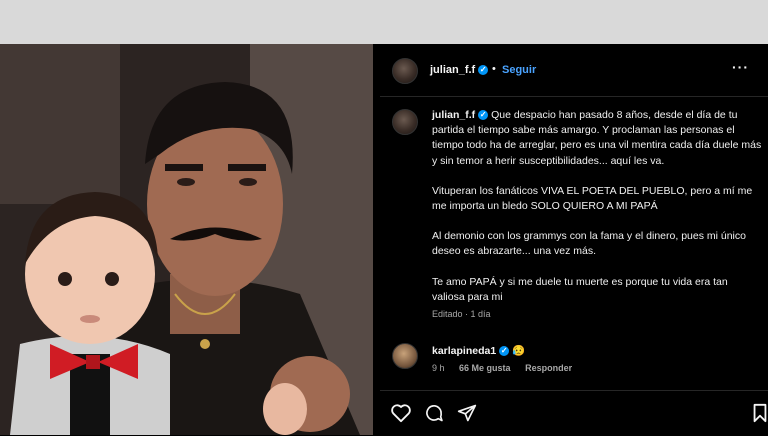 Image resolution: width=768 pixels, height=436 pixels. Describe the element at coordinates (574, 70) in the screenshot. I see `post-header: julian_f.f ✓ • Seguir ···` at that location.